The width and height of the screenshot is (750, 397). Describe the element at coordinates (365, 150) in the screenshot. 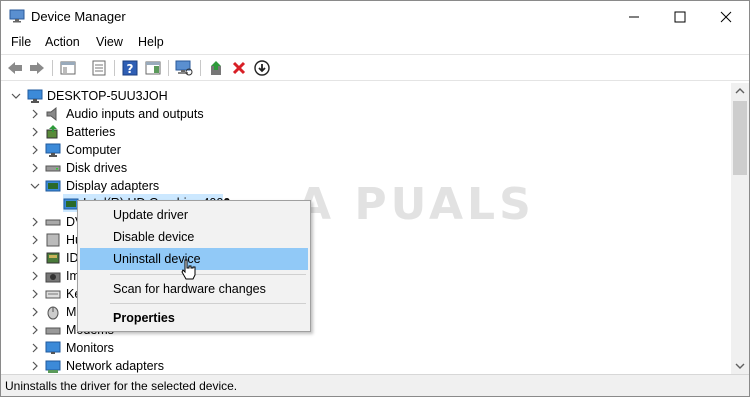

I see `tree-node-computer: Computer` at that location.